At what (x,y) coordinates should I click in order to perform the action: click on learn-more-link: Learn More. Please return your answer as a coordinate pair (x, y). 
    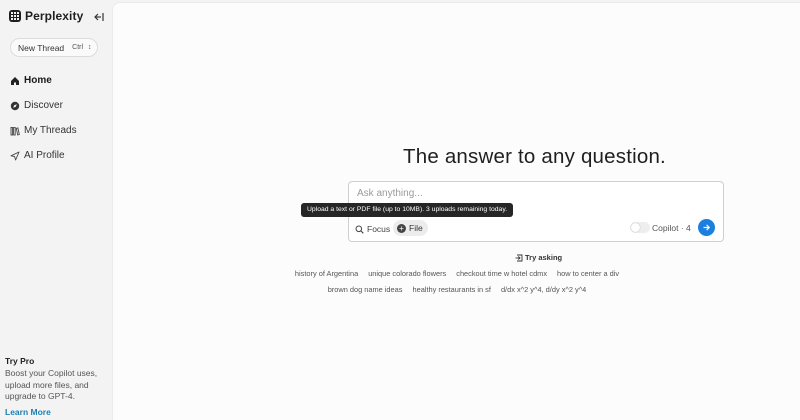
    Looking at the image, I should click on (57, 412).